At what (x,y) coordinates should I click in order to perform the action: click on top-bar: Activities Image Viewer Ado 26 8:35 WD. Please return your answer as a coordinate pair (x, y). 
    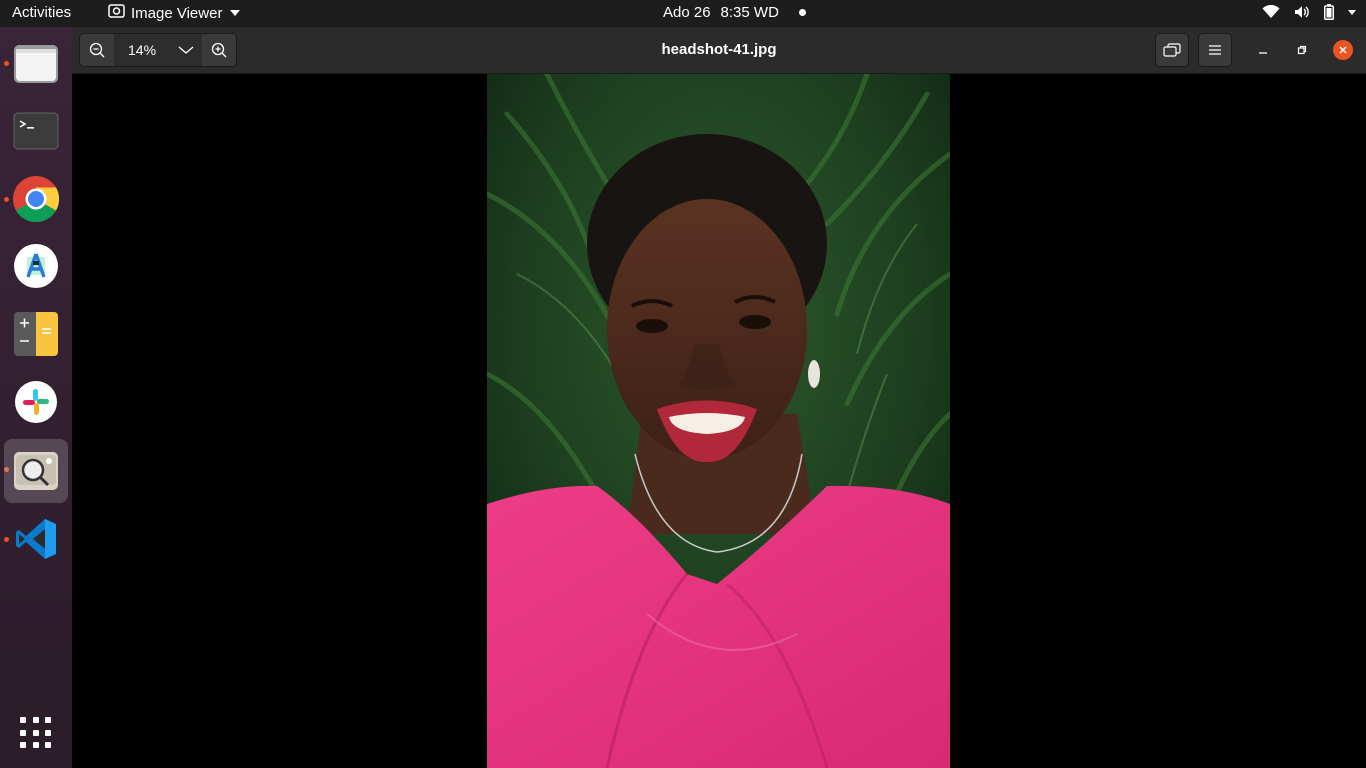
    Looking at the image, I should click on (683, 13).